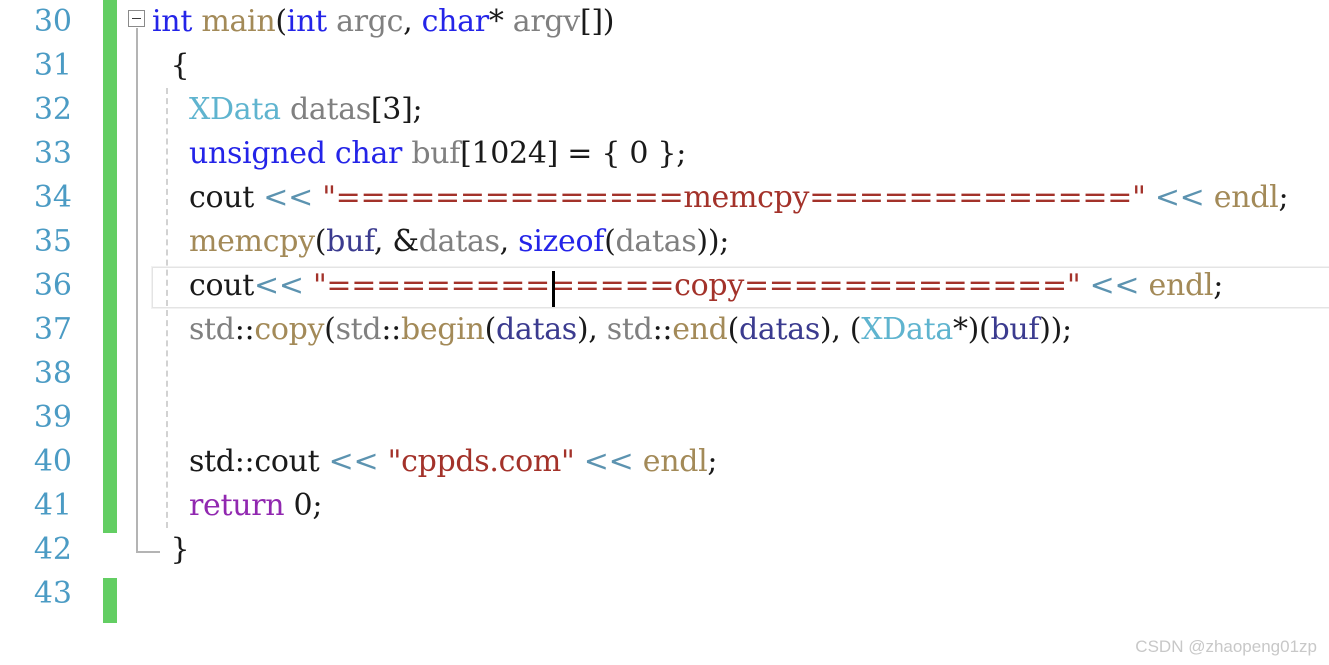 This screenshot has width=1329, height=665. Describe the element at coordinates (52, 373) in the screenshot. I see `line-number: 38` at that location.